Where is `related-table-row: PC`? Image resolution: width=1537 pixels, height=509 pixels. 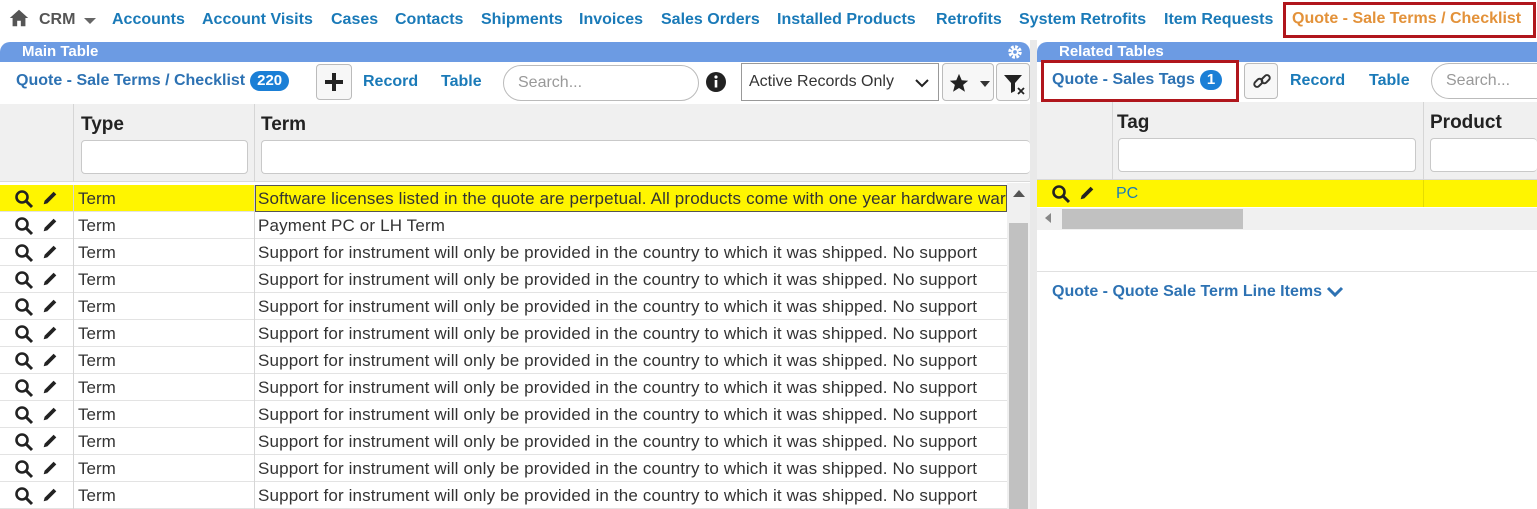
related-table-row: PC is located at coordinates (1287, 193).